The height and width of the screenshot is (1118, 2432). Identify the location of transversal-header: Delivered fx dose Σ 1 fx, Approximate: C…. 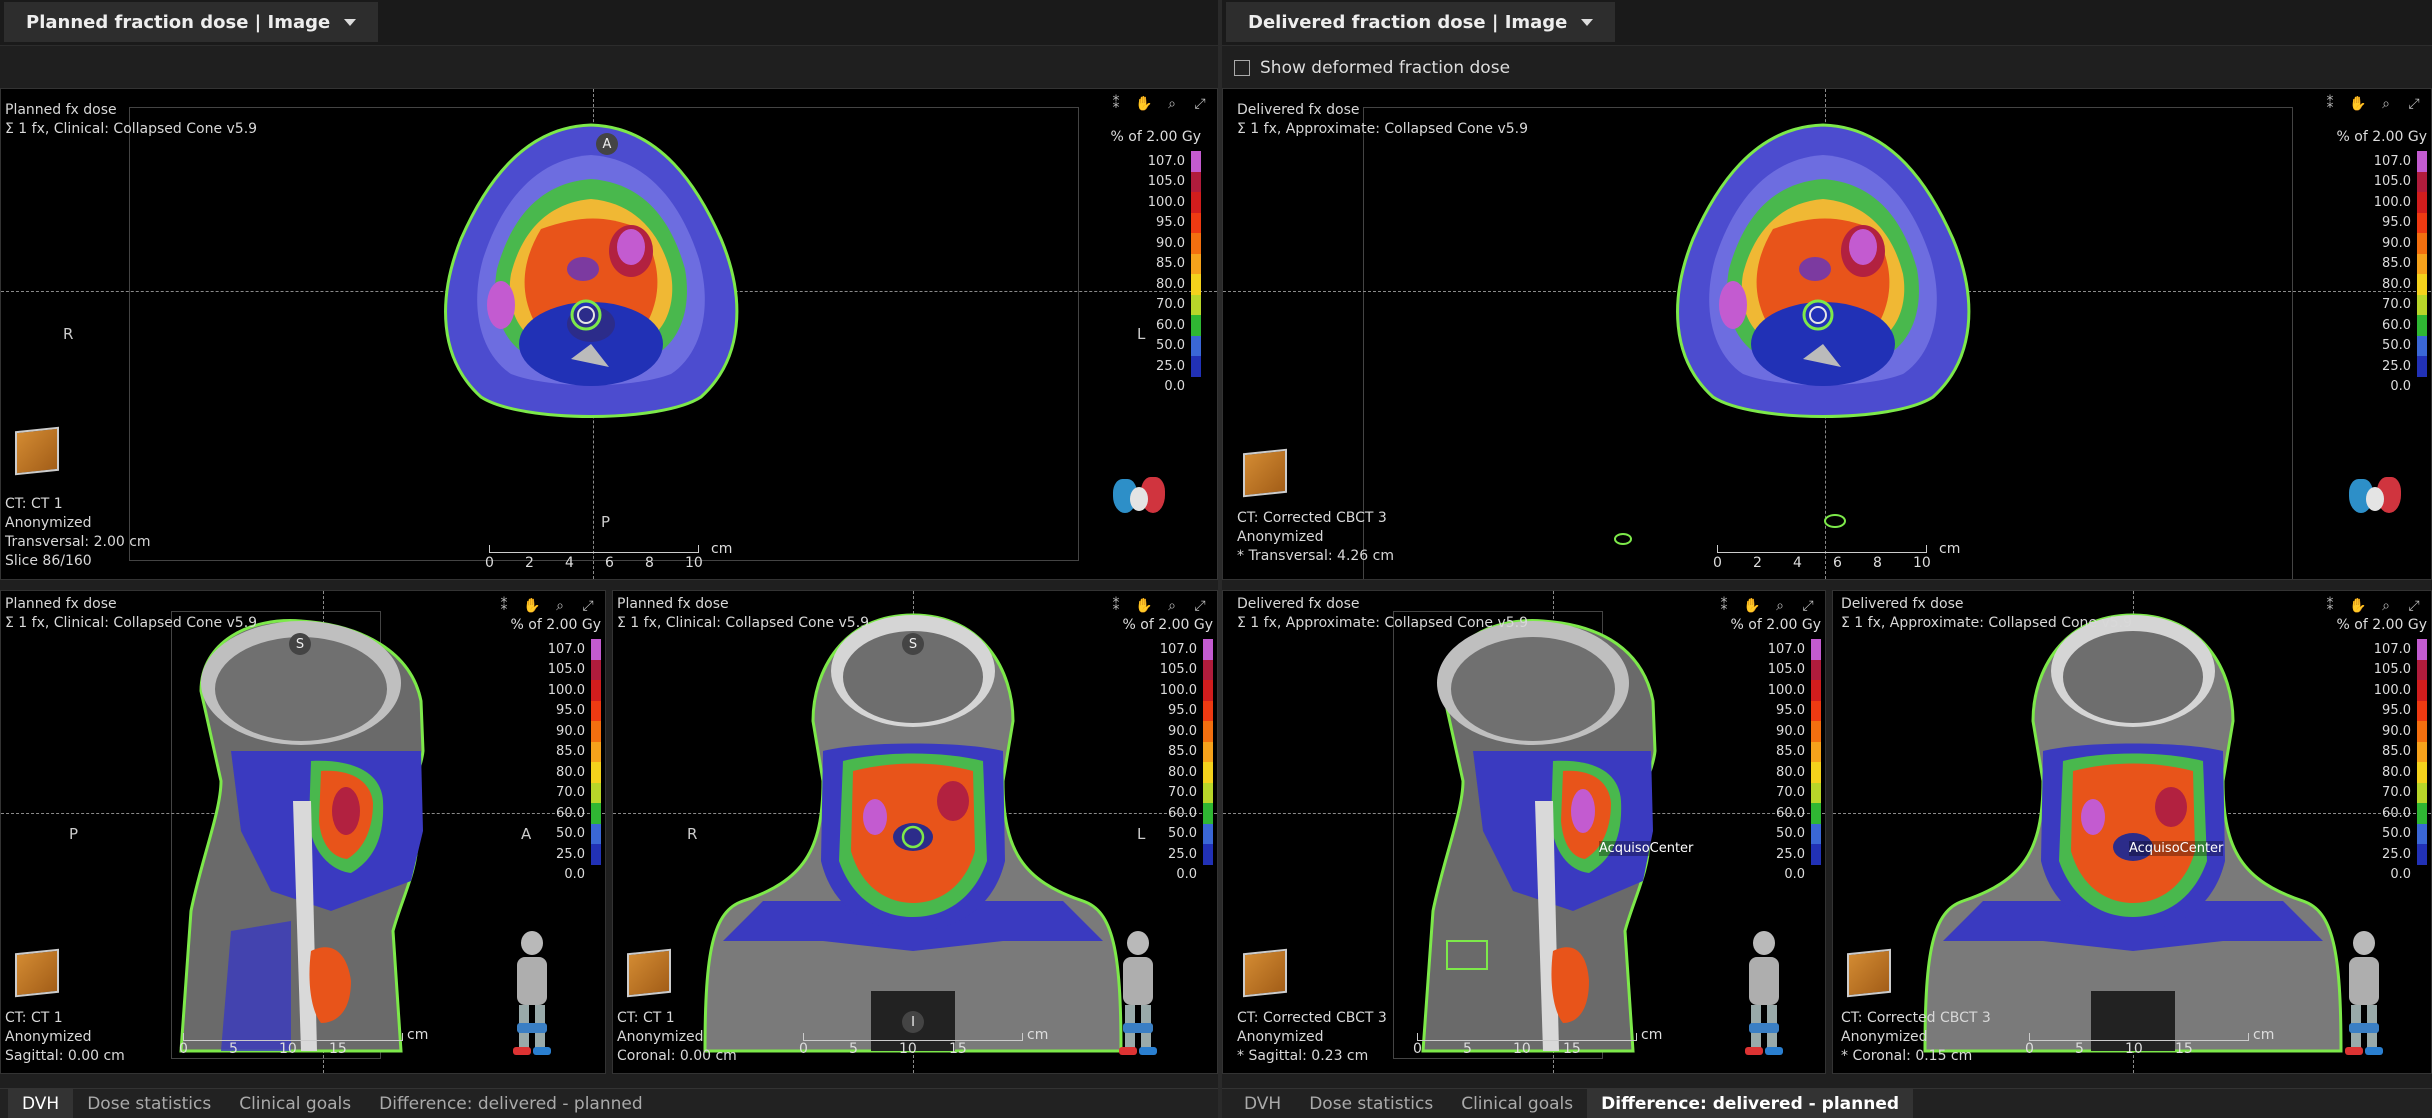
(1383, 119).